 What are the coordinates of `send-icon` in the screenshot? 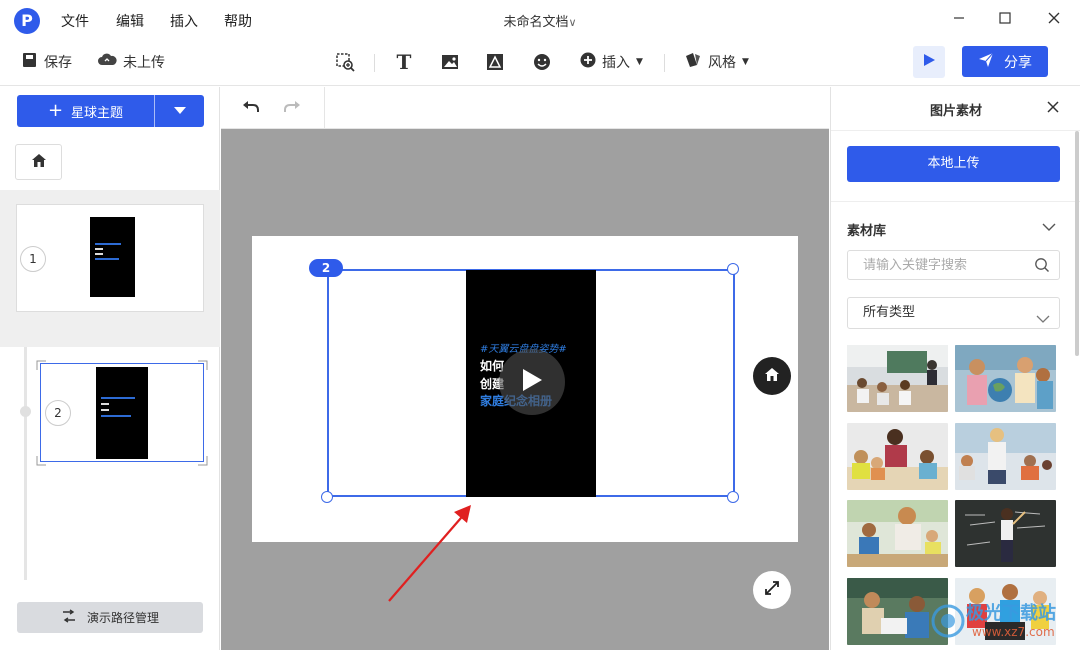 It's located at (986, 62).